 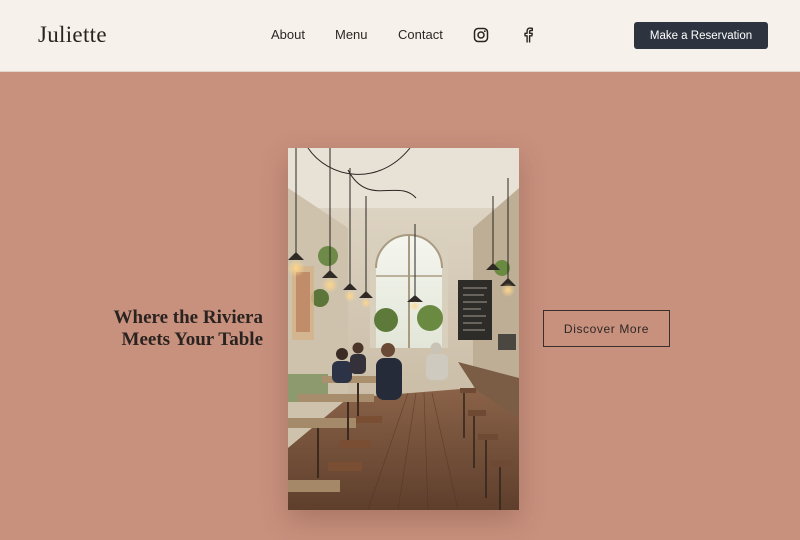 I want to click on hero-headline: Where the Riviera Meets Your Table, so click(x=182, y=329).